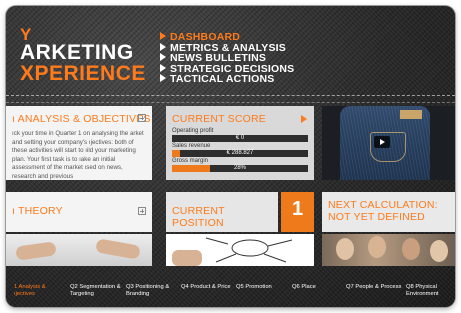 The height and width of the screenshot is (313, 461). I want to click on metric-value: 28%, so click(239, 168).